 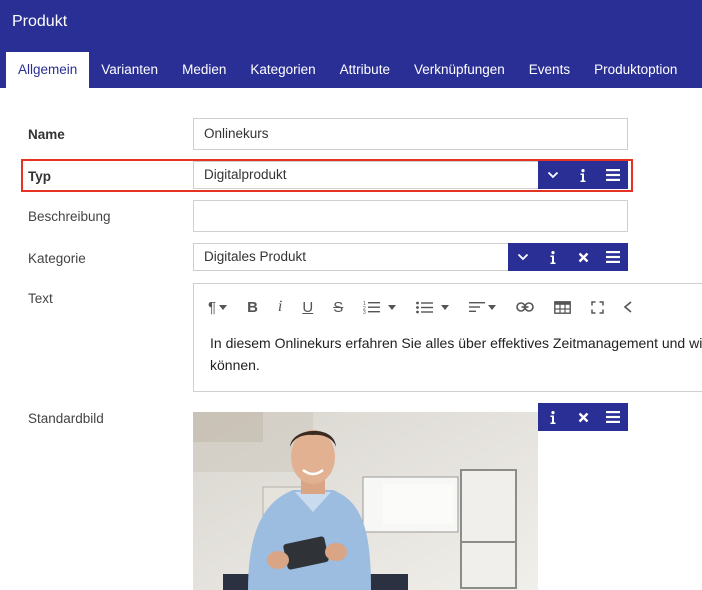 What do you see at coordinates (40, 21) in the screenshot?
I see `page-title: Produkt` at bounding box center [40, 21].